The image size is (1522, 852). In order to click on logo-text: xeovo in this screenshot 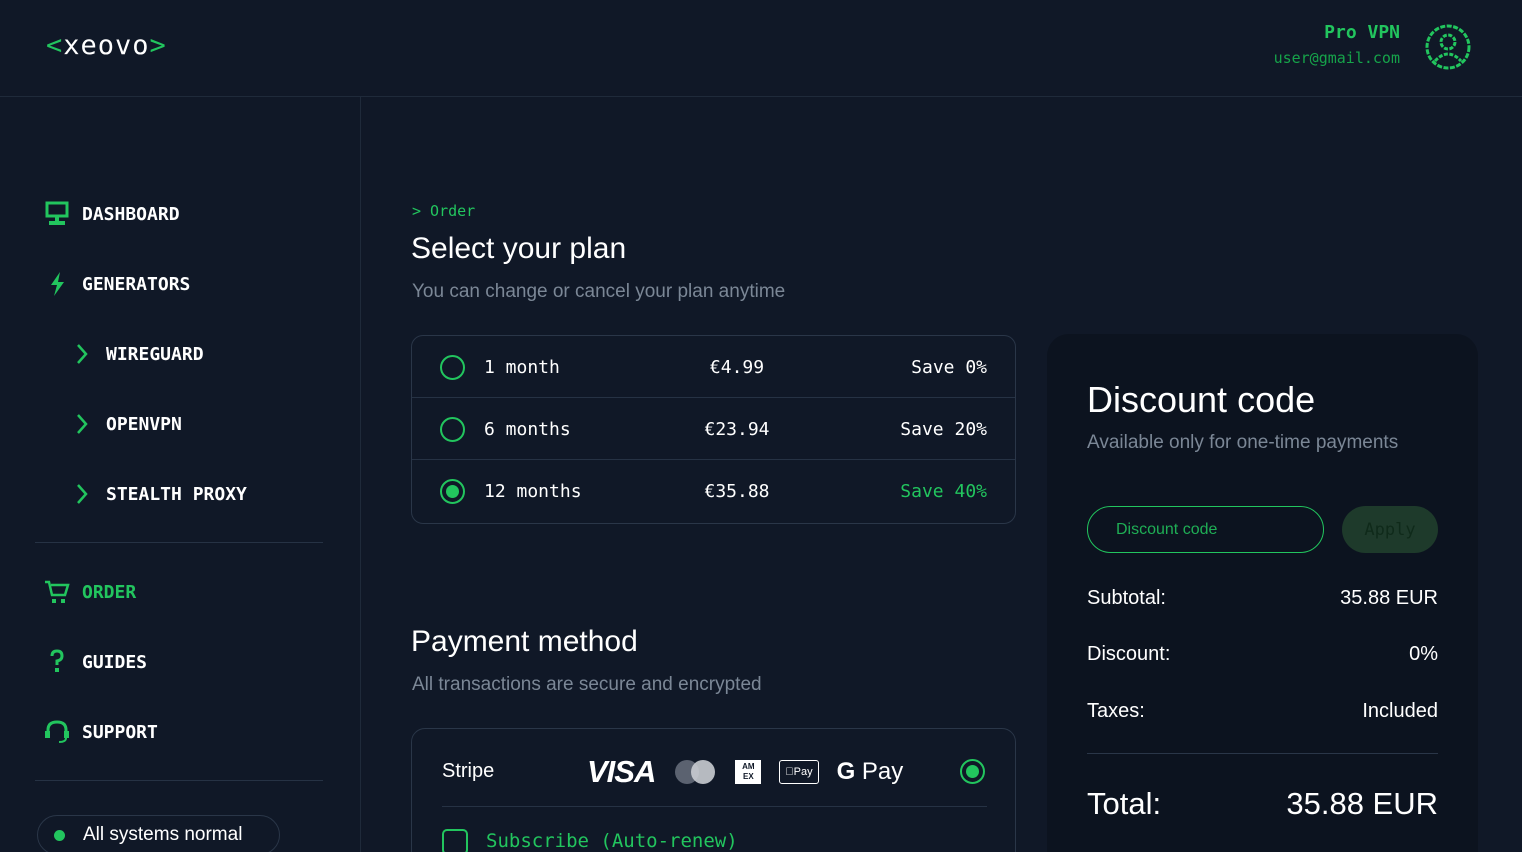, I will do `click(106, 45)`.